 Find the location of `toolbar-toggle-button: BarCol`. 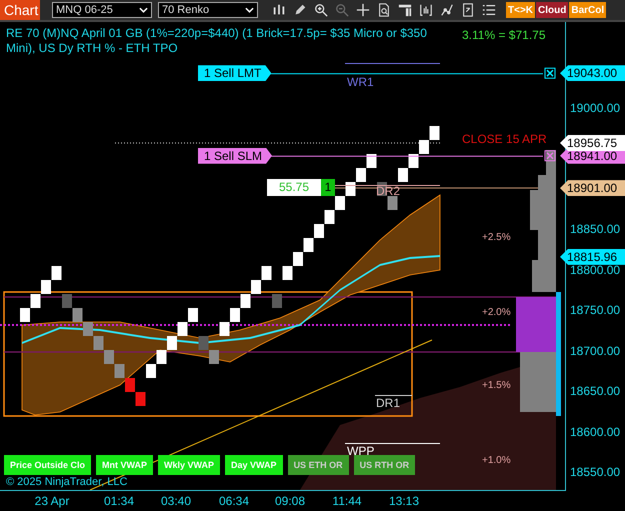

toolbar-toggle-button: BarCol is located at coordinates (587, 10).